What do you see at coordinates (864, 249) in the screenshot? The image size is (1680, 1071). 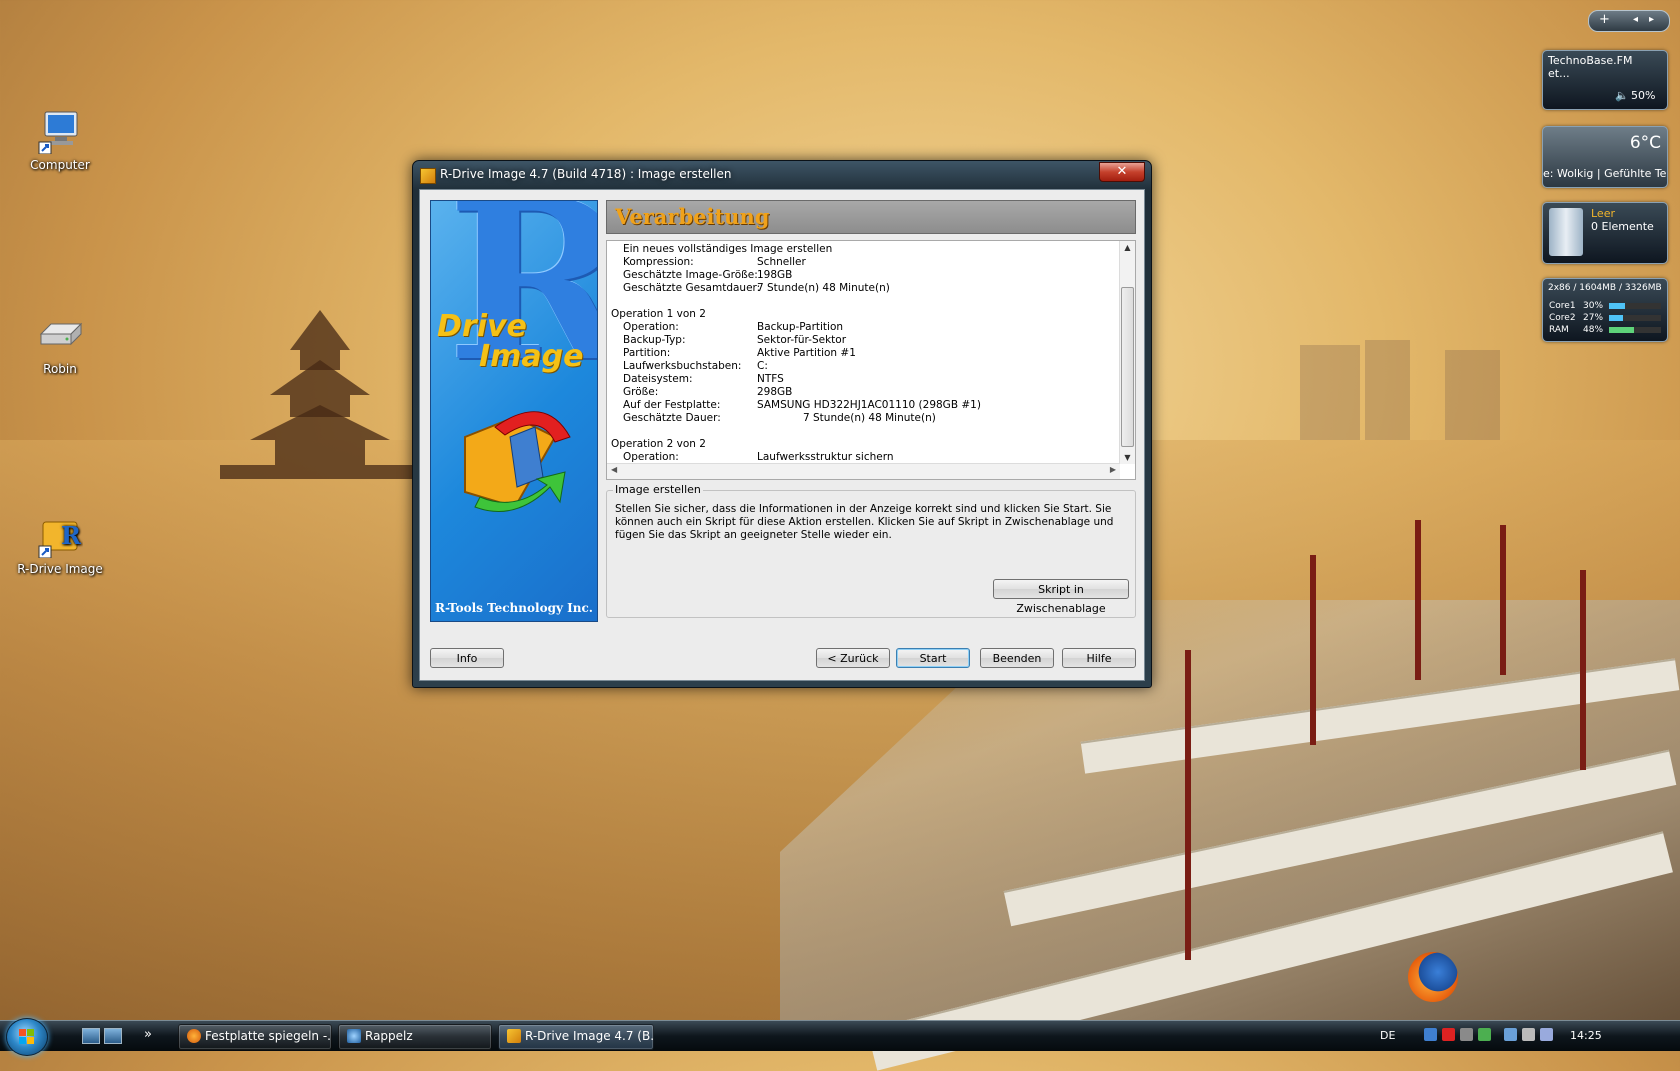 I see `summary-row: Ein neues vollständiges Image erstellen` at bounding box center [864, 249].